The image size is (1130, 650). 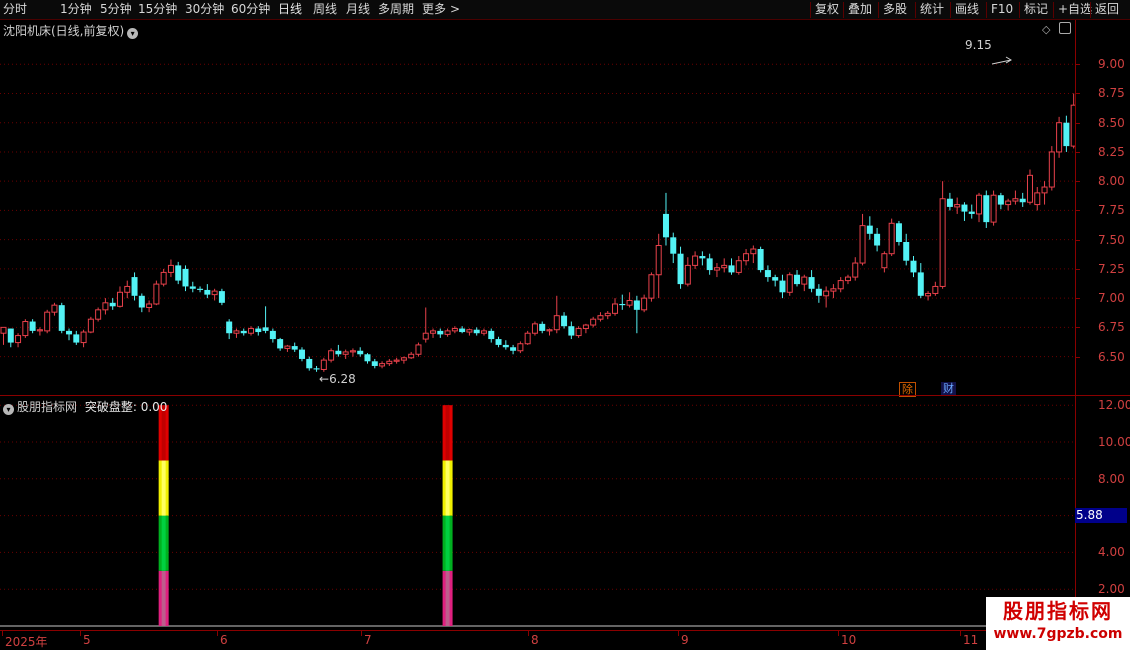 I want to click on toolbar-button-1: 叠加, so click(x=860, y=9).